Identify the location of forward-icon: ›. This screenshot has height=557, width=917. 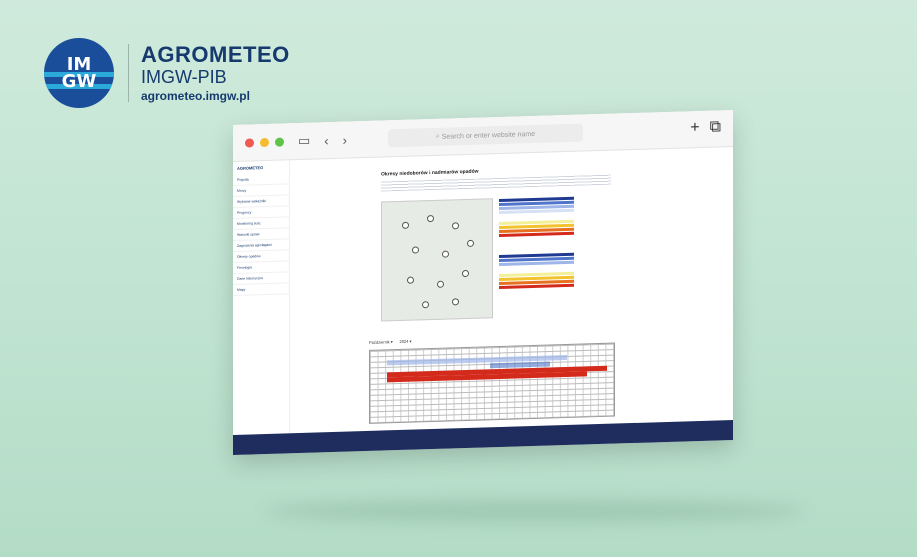
(345, 139).